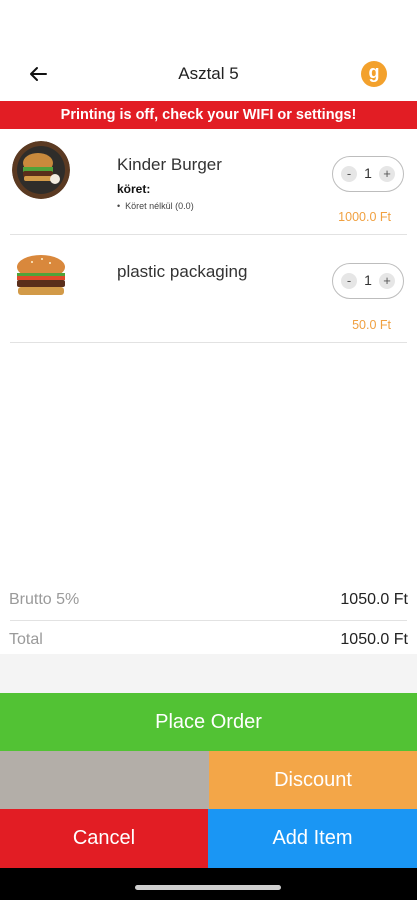 This screenshot has width=417, height=900. Describe the element at coordinates (208, 73) in the screenshot. I see `page-title: Asztal 5` at that location.